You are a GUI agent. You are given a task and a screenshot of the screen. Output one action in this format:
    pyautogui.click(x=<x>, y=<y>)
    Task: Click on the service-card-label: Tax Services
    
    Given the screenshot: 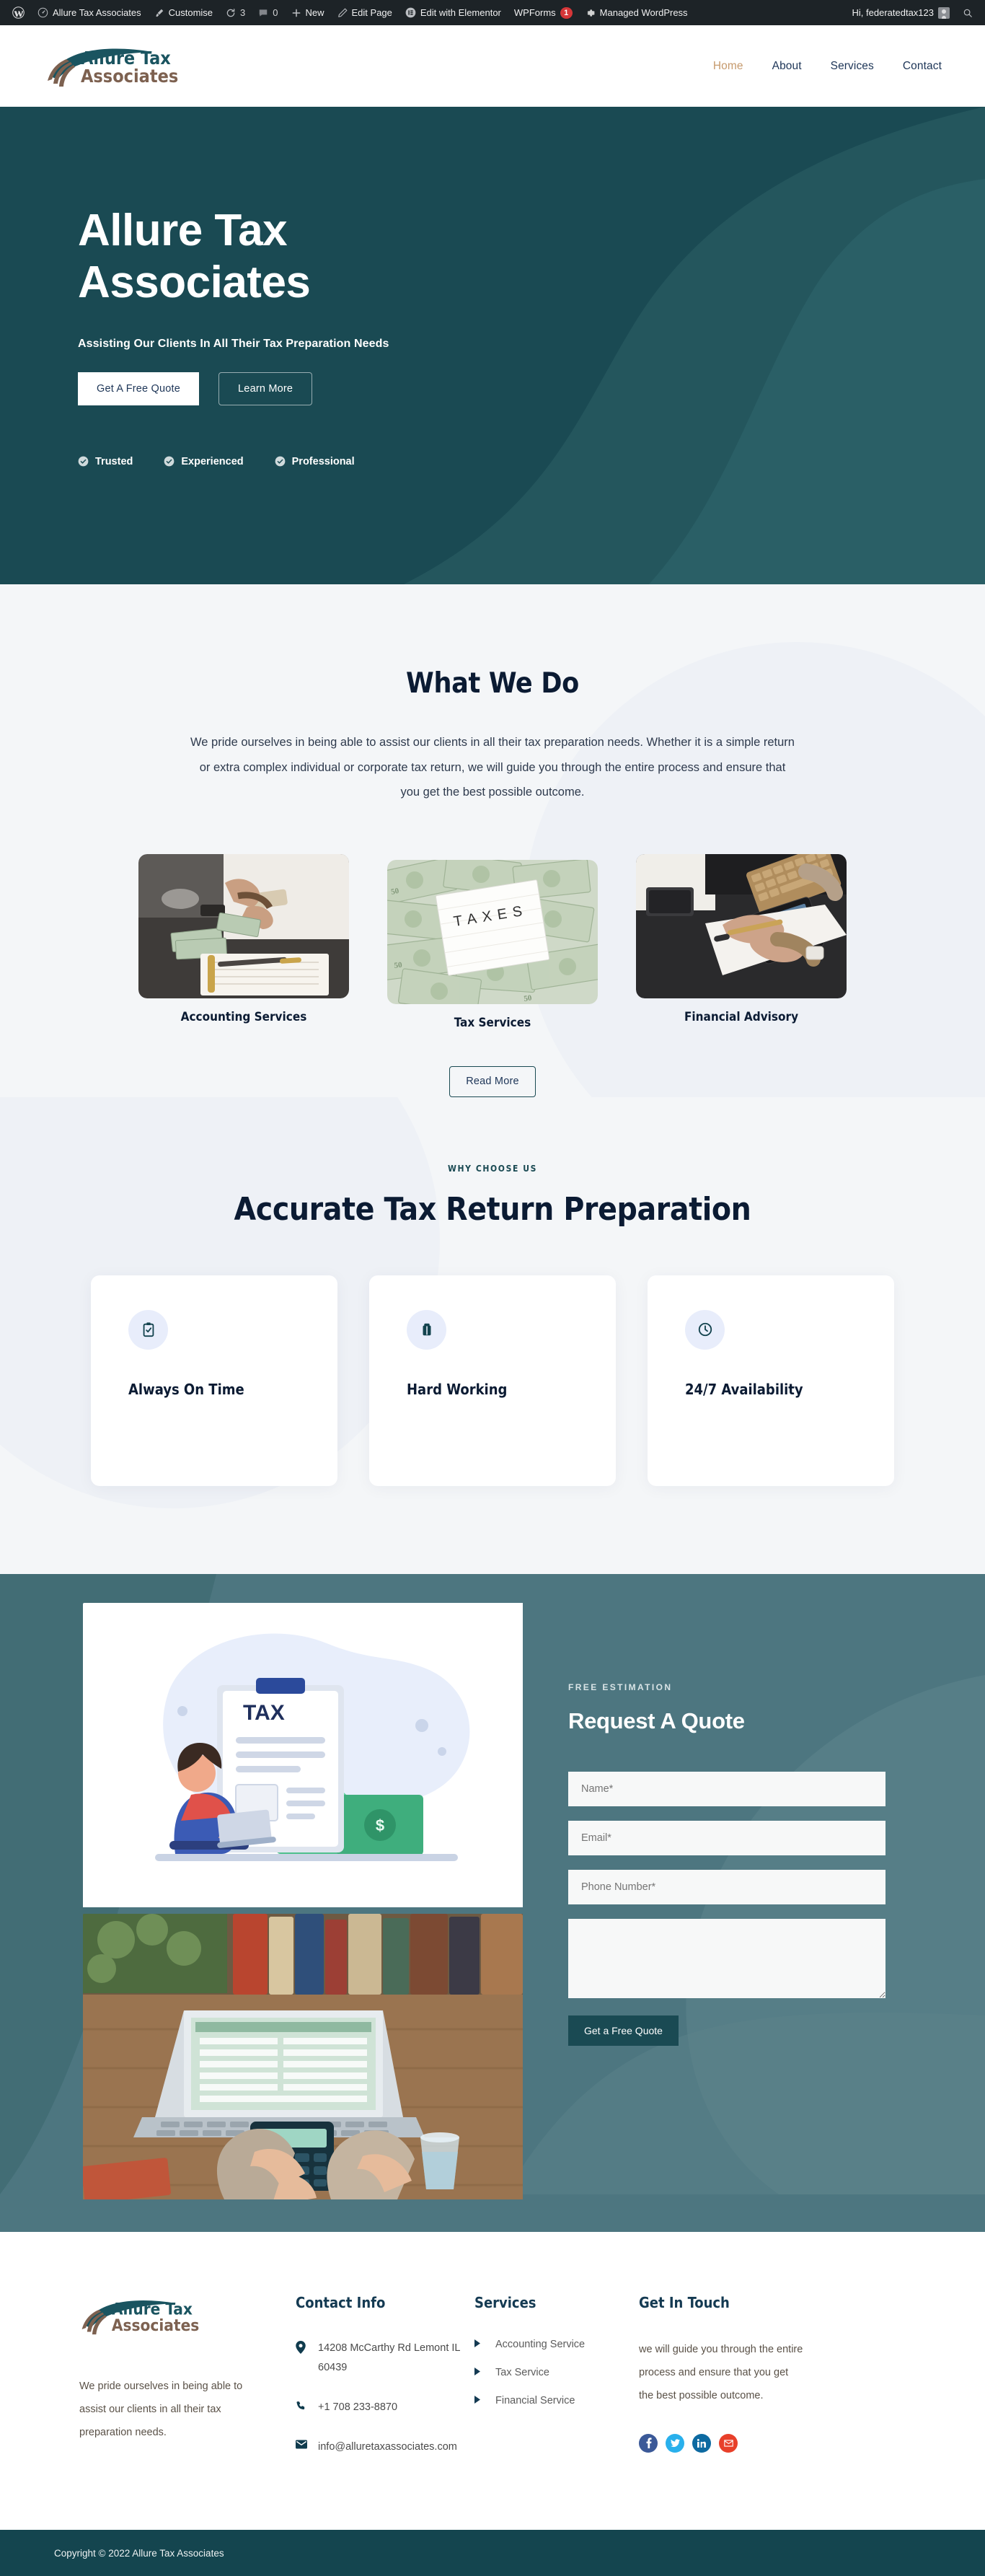 What is the action you would take?
    pyautogui.click(x=492, y=1022)
    